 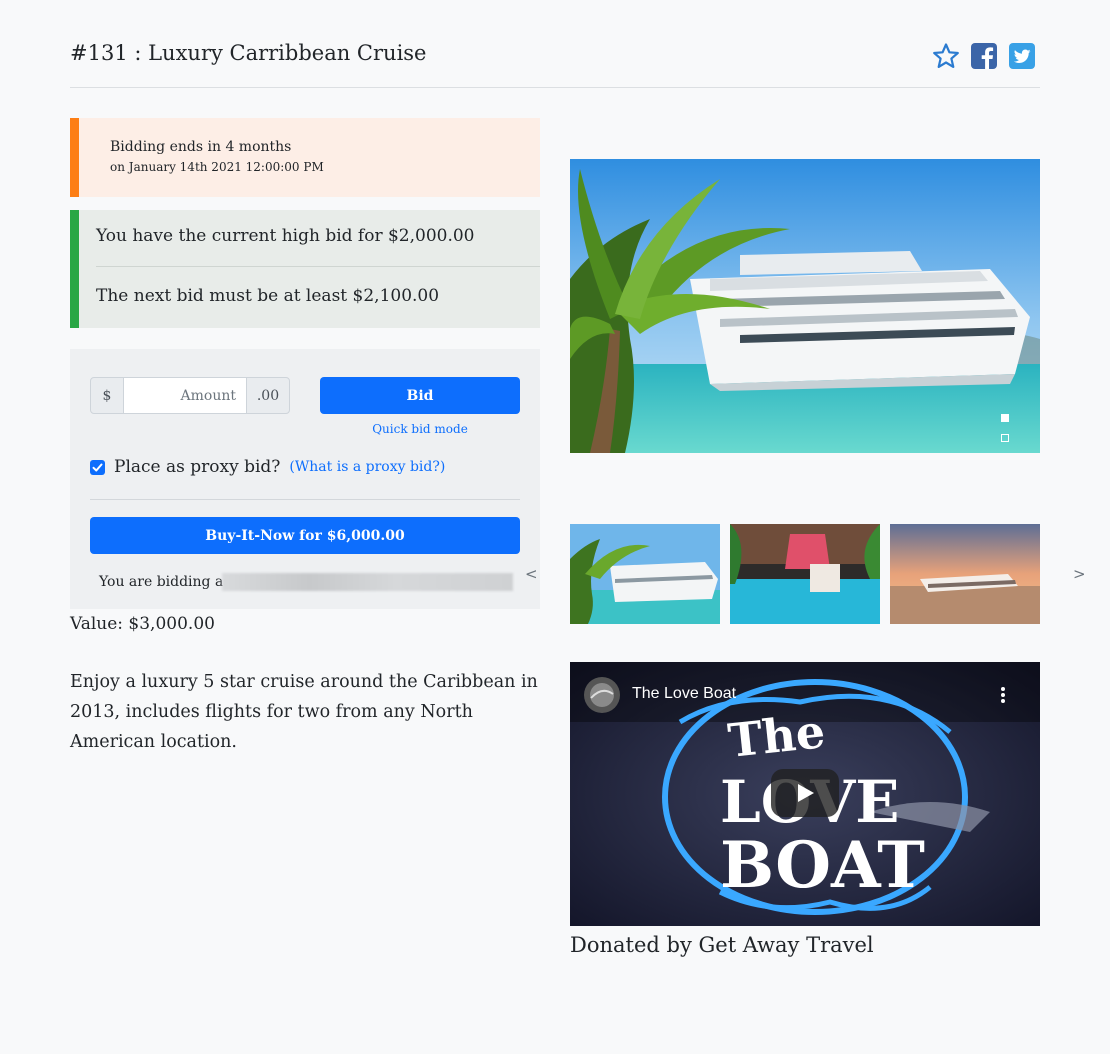 What do you see at coordinates (367, 467) in the screenshot?
I see `proxy-bid-help-link: (What is a proxy bid?)` at bounding box center [367, 467].